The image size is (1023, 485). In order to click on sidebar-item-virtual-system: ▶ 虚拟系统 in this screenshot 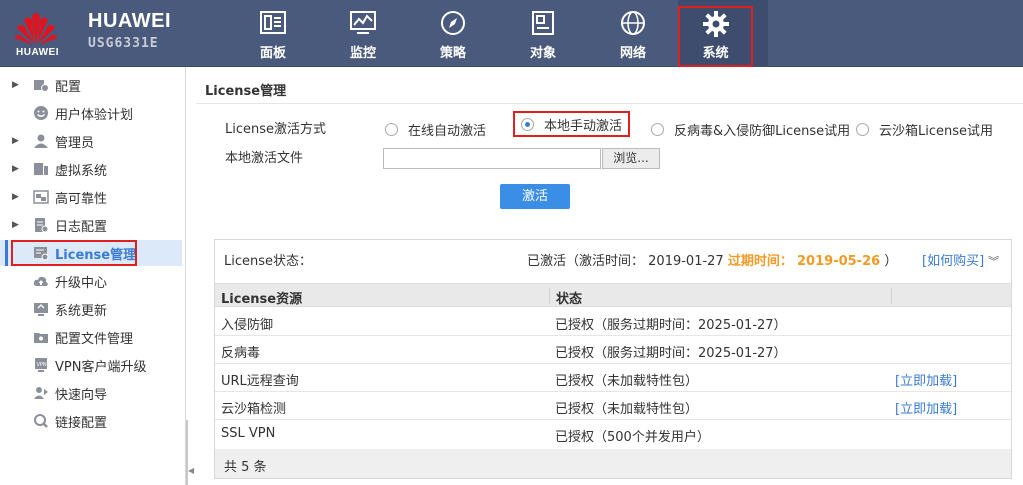, I will do `click(91, 169)`.